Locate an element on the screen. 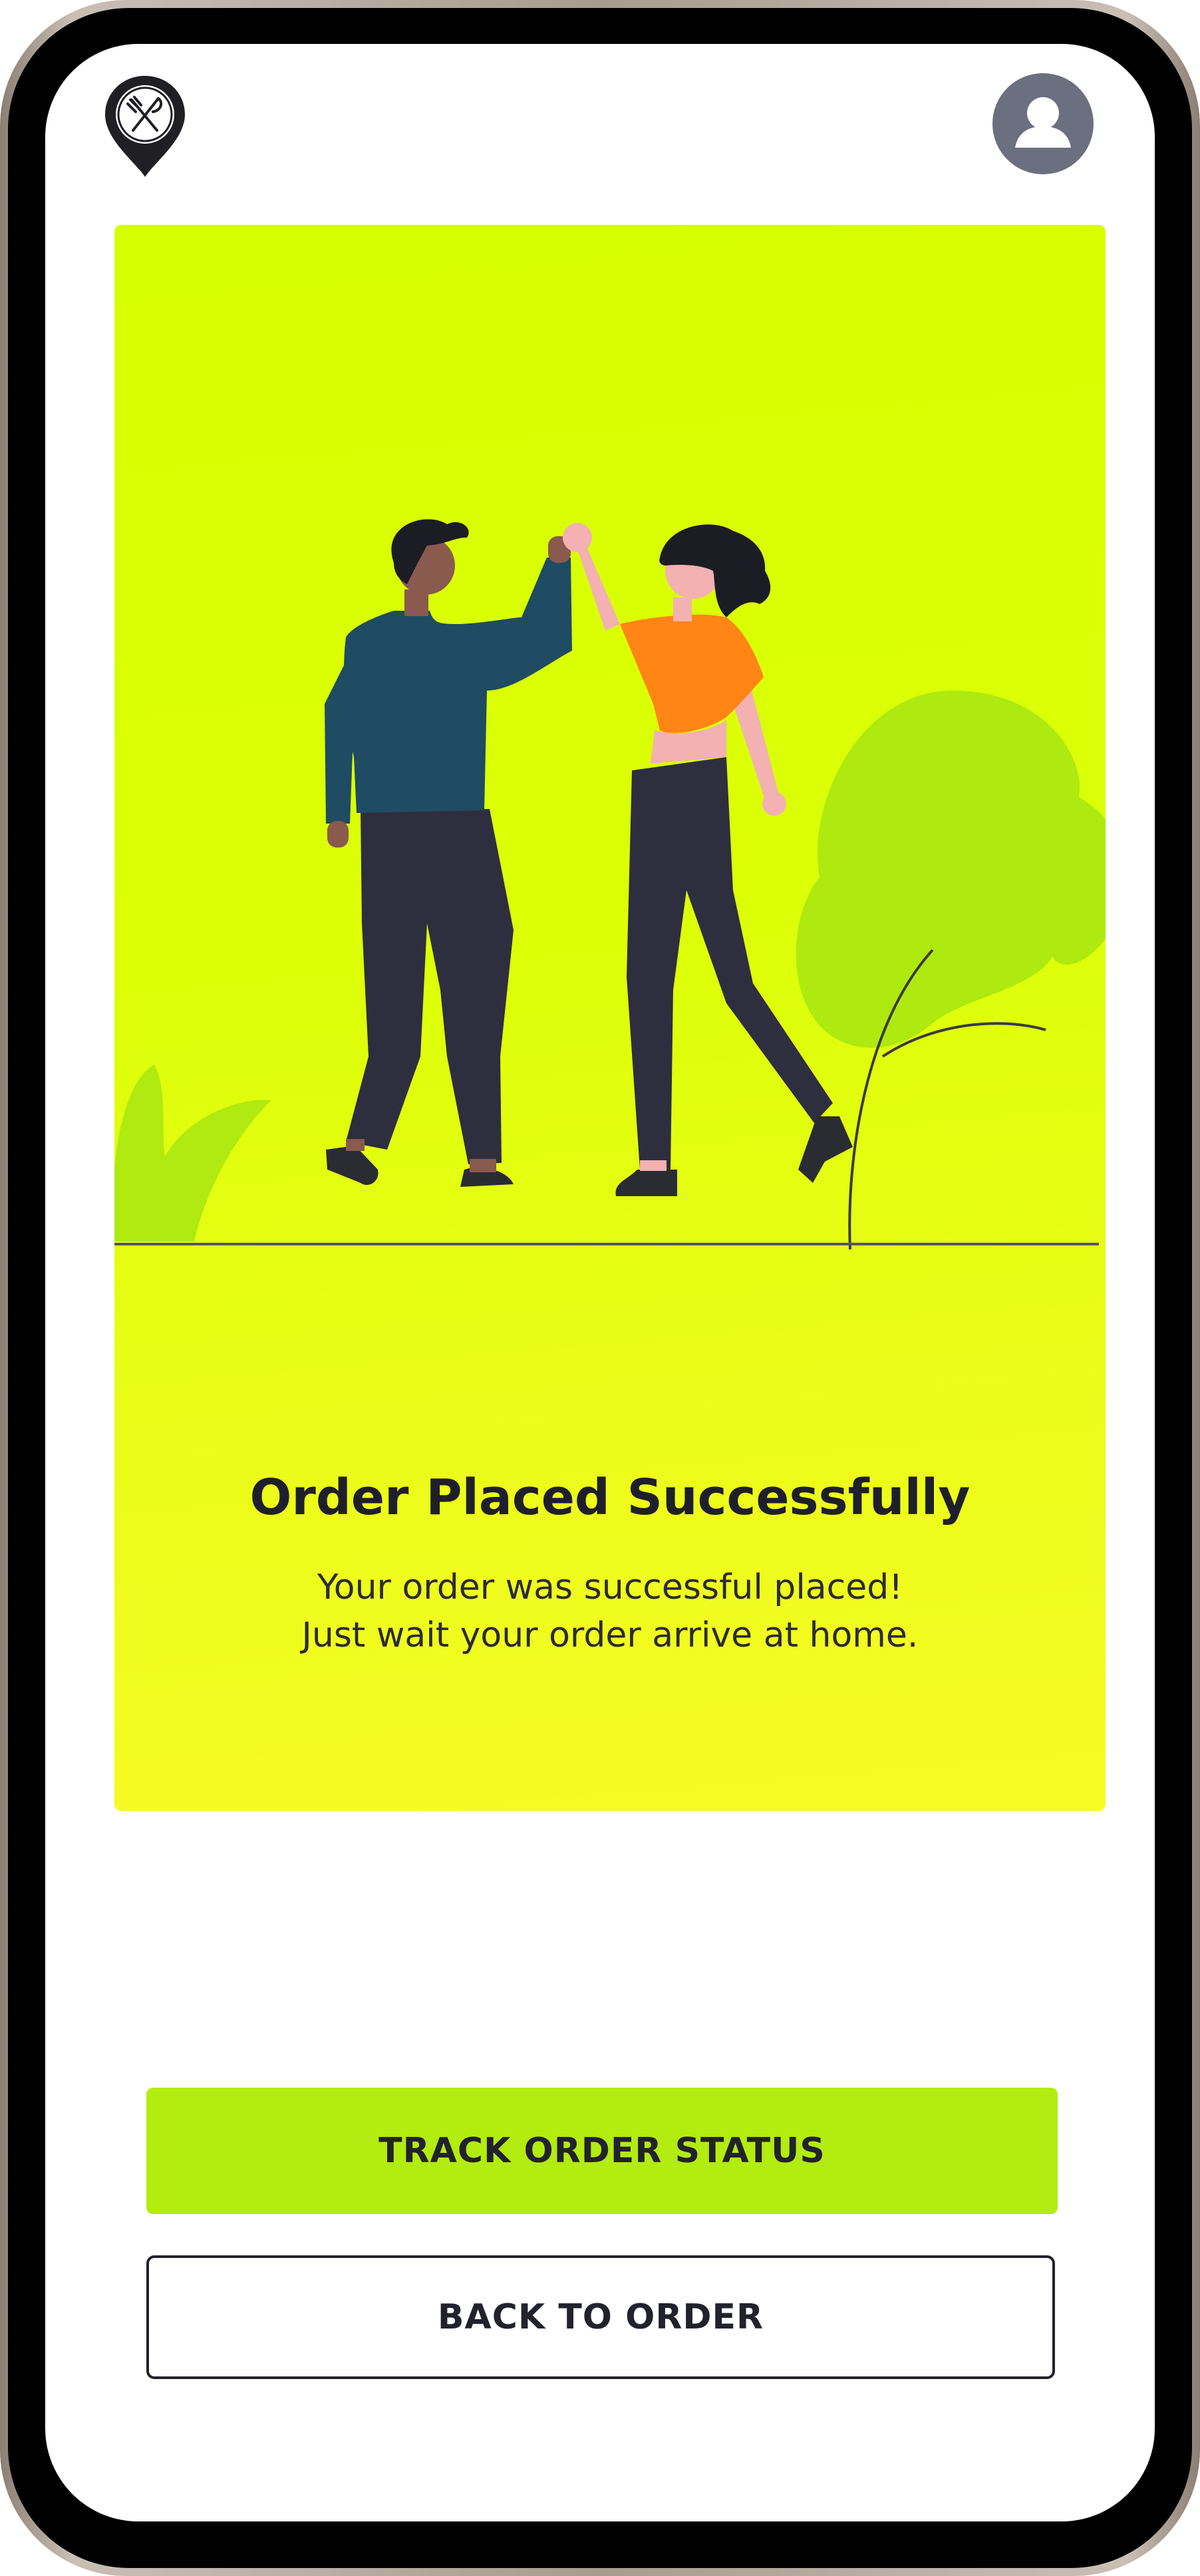 The height and width of the screenshot is (2576, 1200). track-order-status-button: TRACK ORDER STATUS is located at coordinates (602, 2151).